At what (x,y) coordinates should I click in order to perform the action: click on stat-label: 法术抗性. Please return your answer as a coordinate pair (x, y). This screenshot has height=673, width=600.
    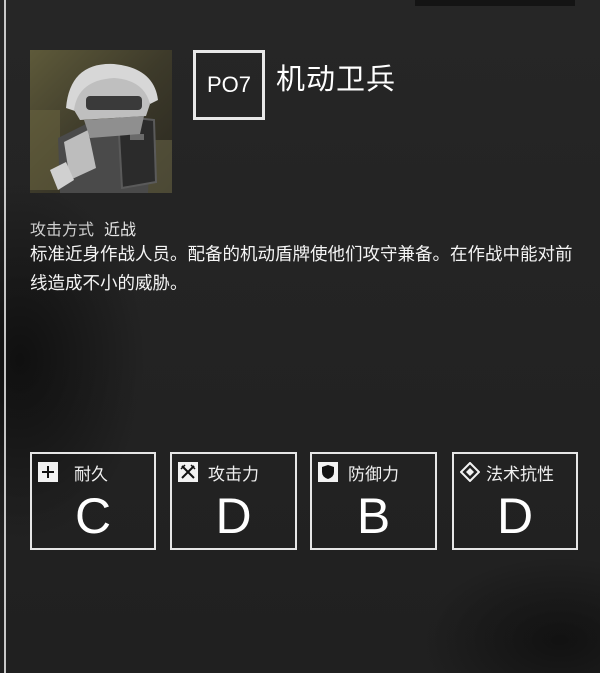
    Looking at the image, I should click on (520, 474).